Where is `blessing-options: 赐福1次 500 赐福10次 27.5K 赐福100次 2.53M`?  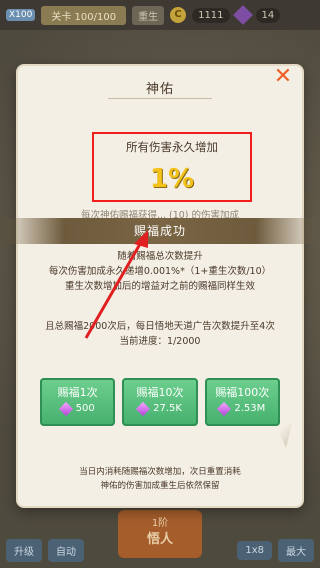
blessing-options: 赐福1次 500 赐福10次 27.5K 赐福100次 2.53M is located at coordinates (160, 402).